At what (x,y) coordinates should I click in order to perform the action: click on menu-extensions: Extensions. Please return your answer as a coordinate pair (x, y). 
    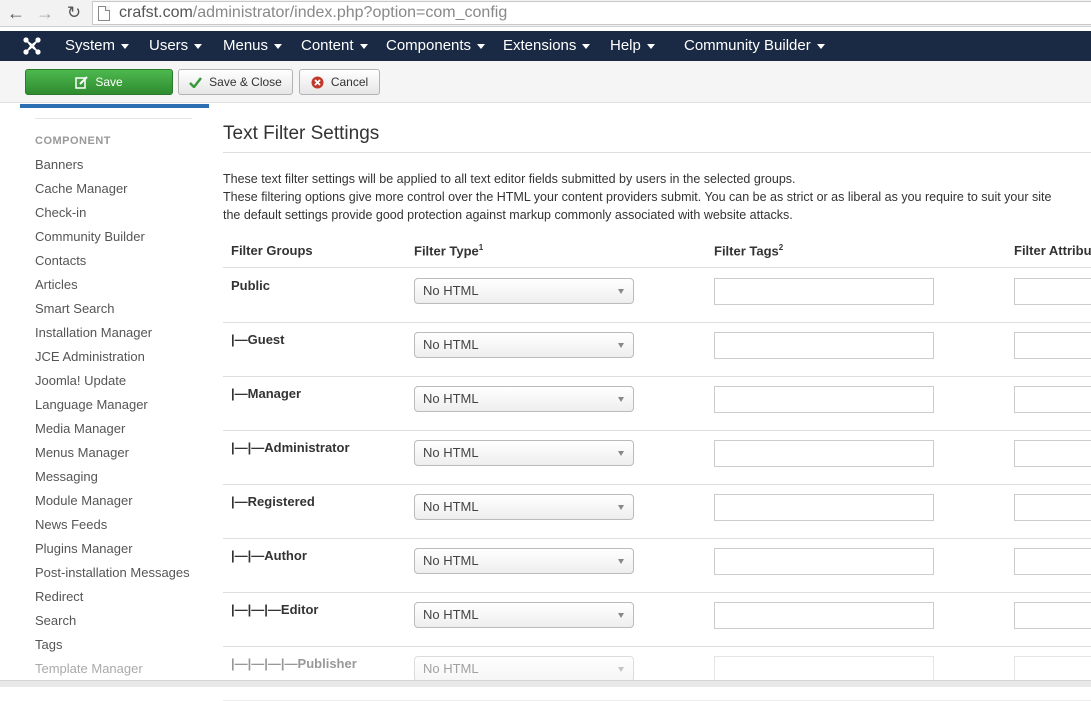
    Looking at the image, I should click on (547, 46).